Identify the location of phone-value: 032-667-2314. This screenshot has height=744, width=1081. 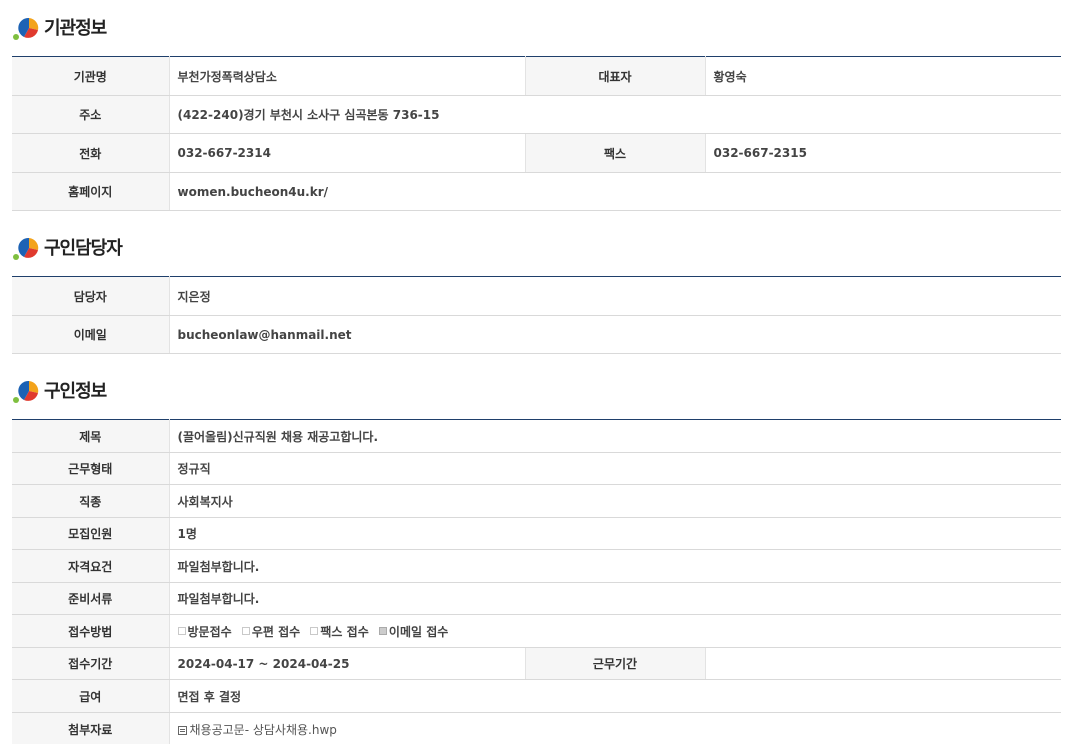
(347, 153).